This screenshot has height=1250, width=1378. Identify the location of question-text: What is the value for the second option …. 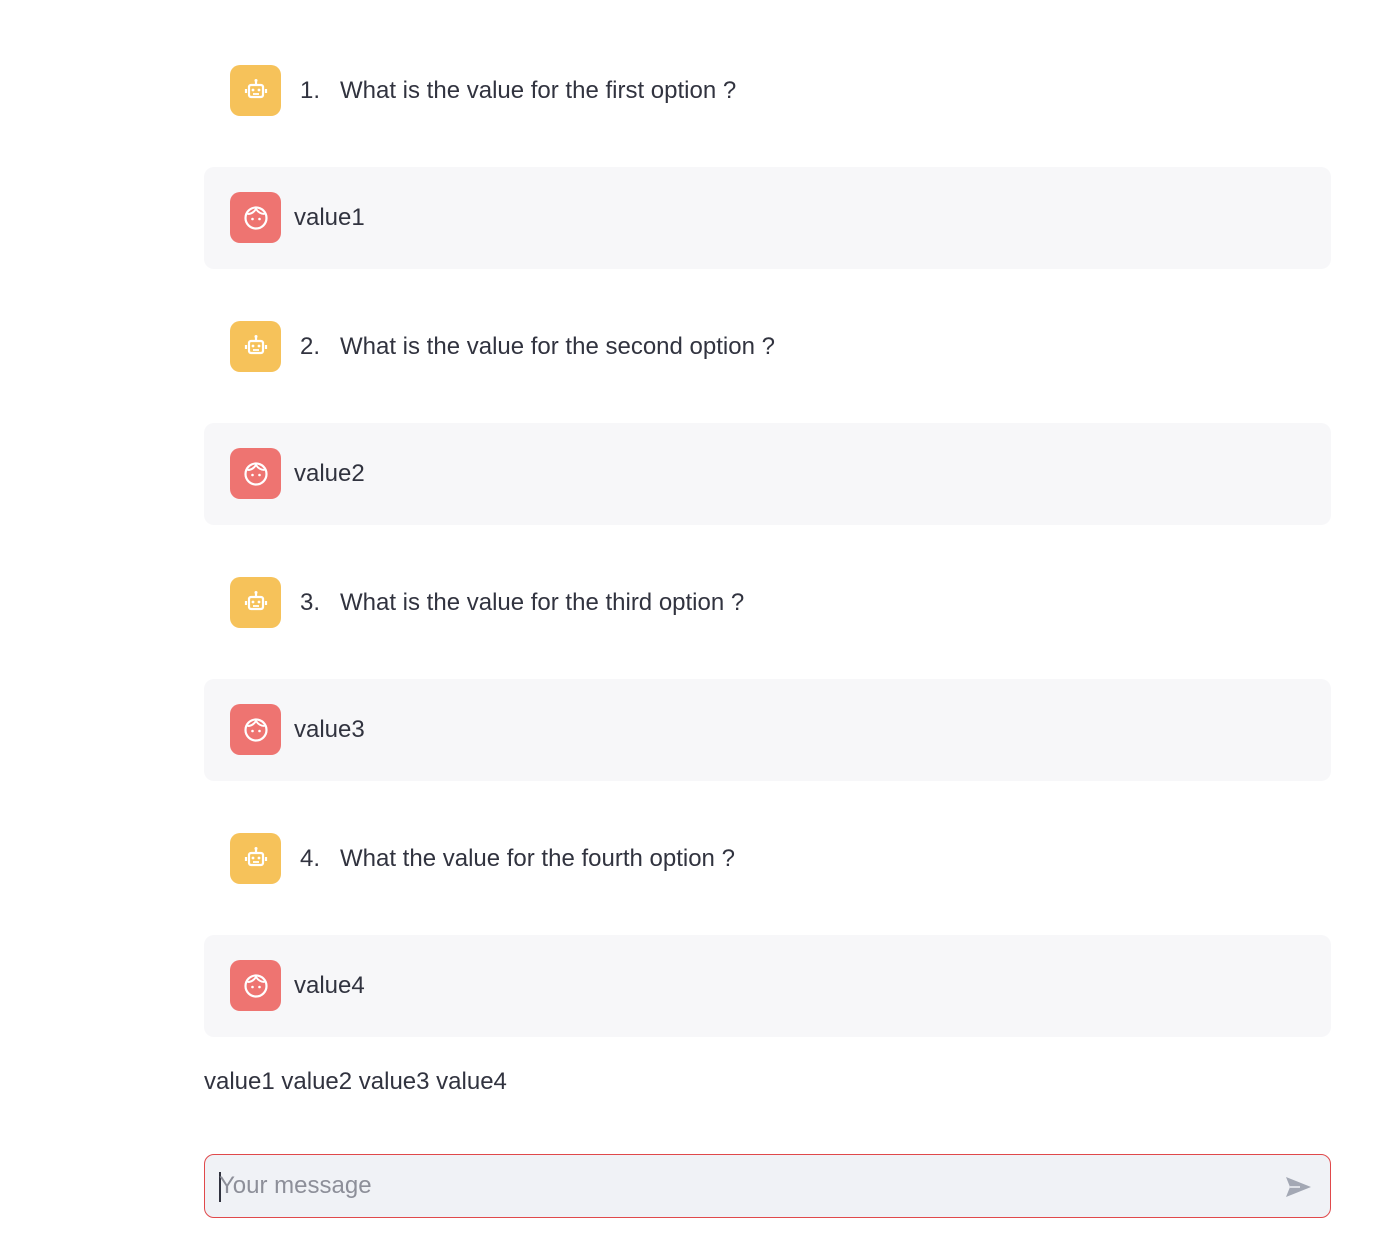
(557, 346).